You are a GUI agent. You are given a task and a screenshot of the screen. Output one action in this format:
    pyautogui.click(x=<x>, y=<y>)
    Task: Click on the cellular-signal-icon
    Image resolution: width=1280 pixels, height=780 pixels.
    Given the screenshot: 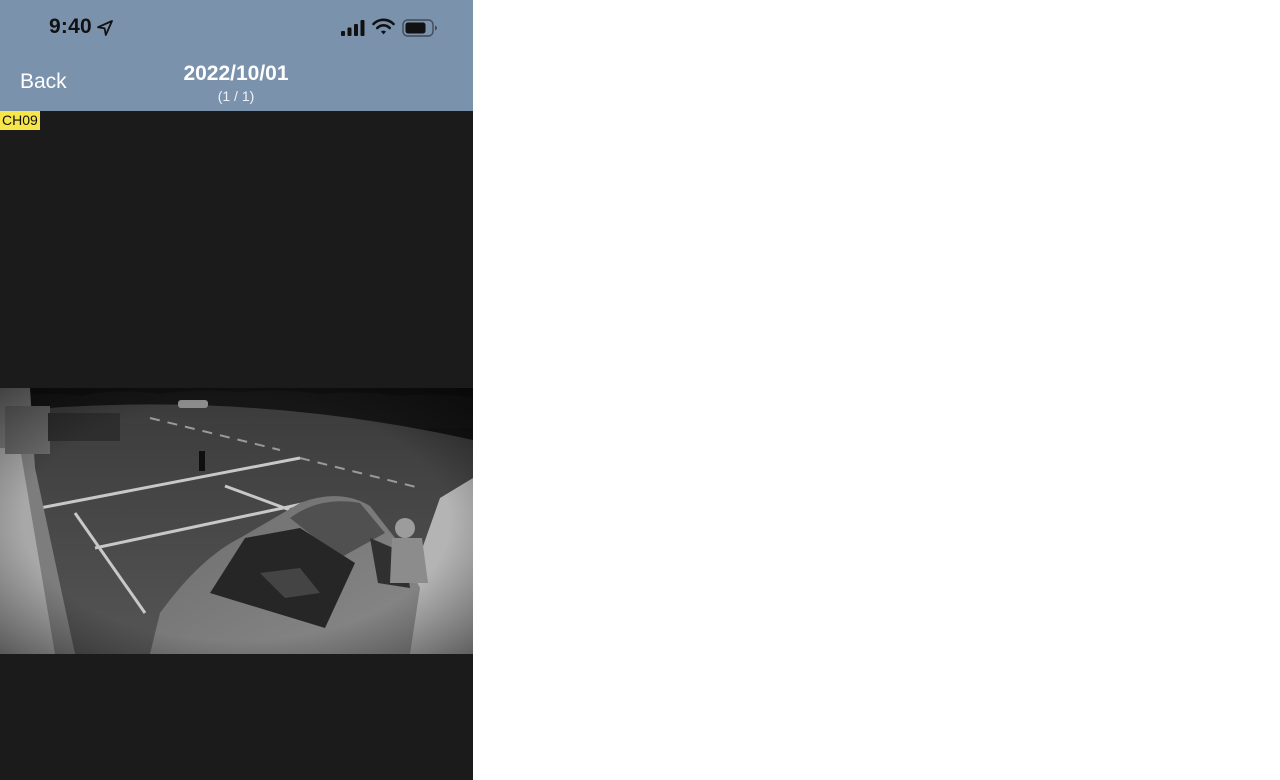 What is the action you would take?
    pyautogui.click(x=353, y=28)
    